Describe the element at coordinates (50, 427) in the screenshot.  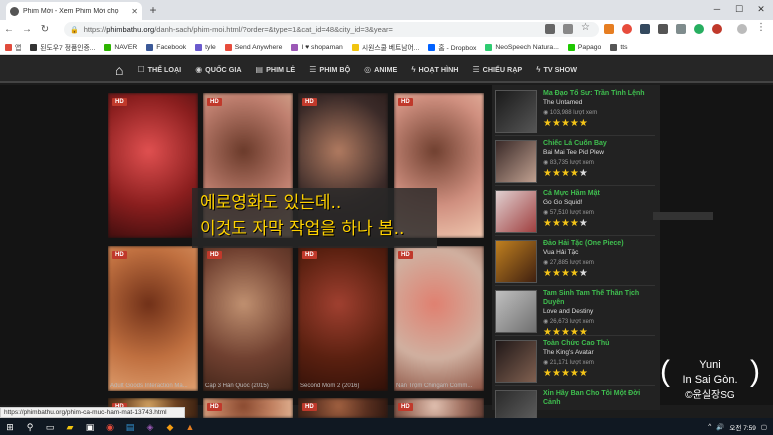
I see `task-view-icon: ▭` at that location.